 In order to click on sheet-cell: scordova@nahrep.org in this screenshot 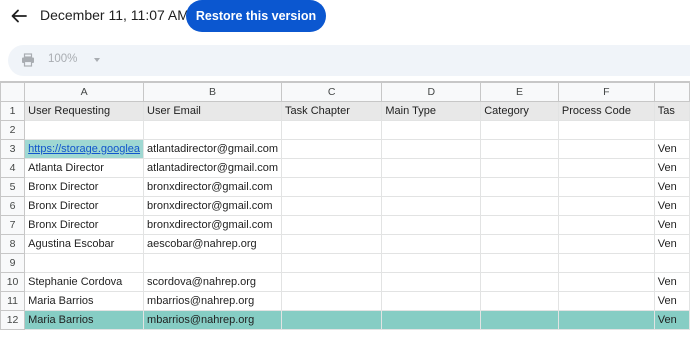, I will do `click(213, 282)`.